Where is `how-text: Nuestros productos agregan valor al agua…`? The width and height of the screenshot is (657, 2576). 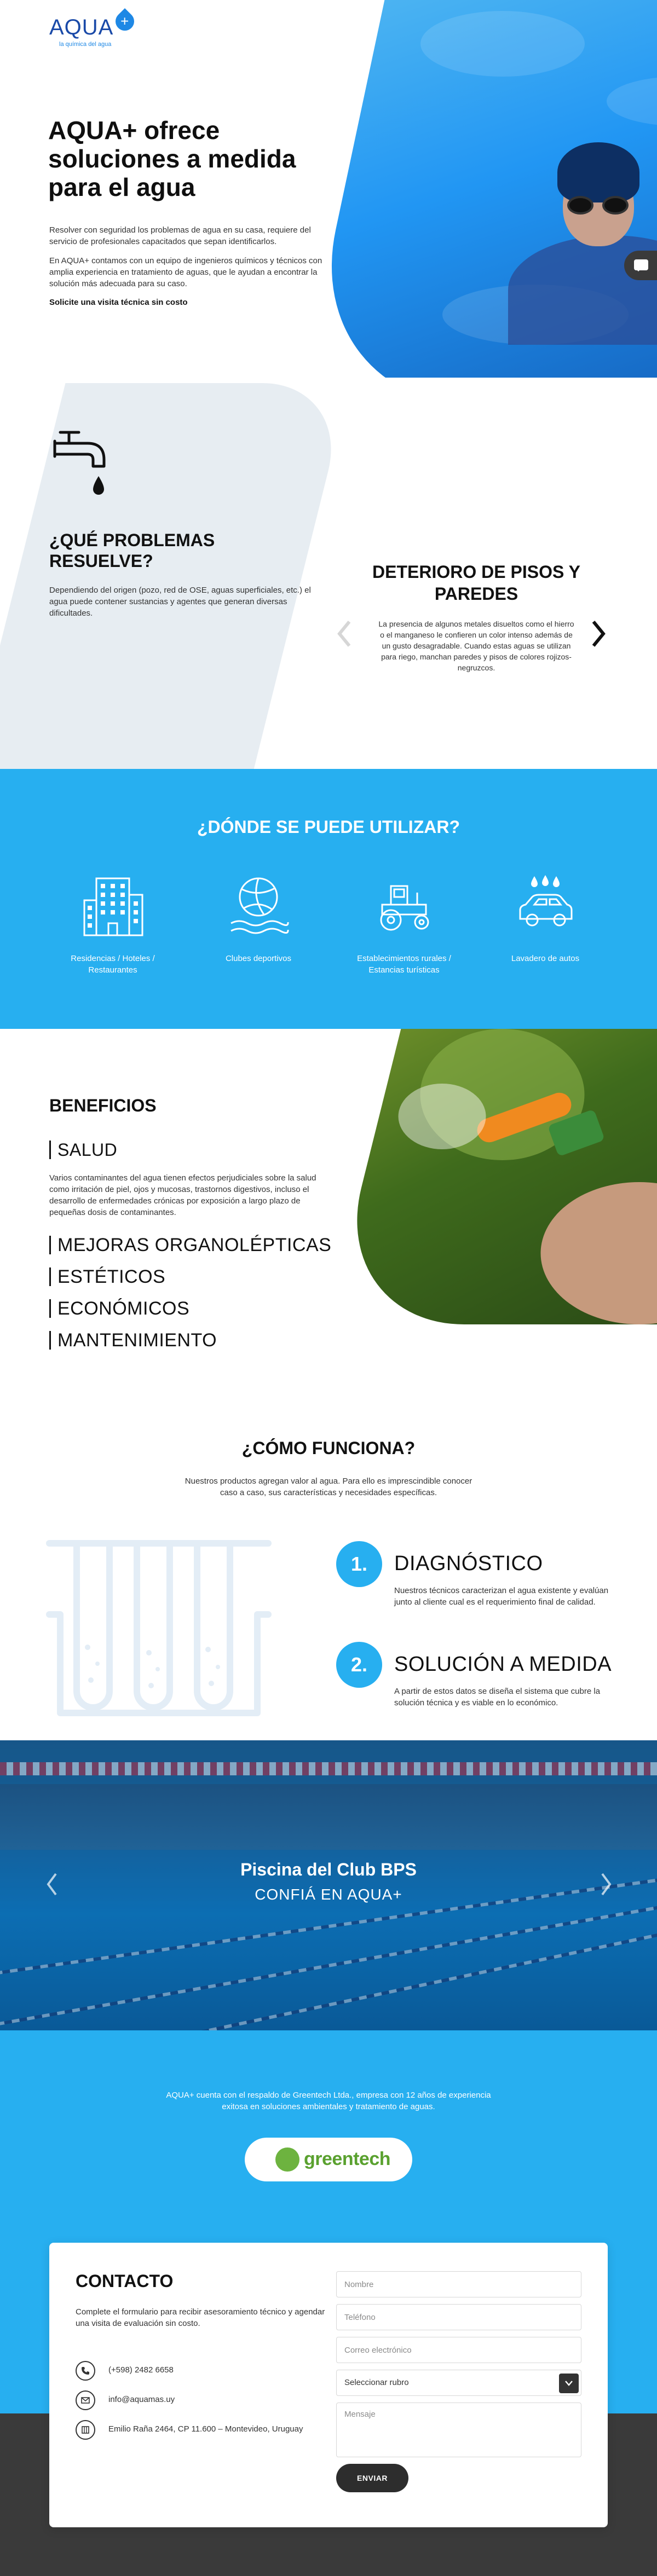
how-text: Nuestros productos agregan valor al agua… is located at coordinates (328, 1487).